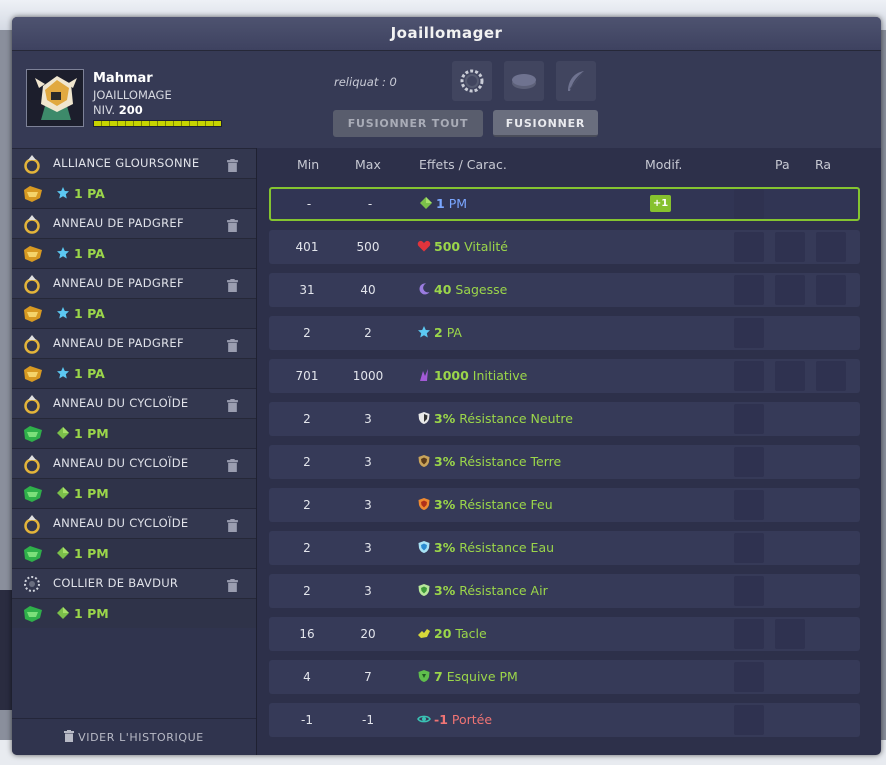  Describe the element at coordinates (307, 290) in the screenshot. I see `stat-min: 31` at that location.